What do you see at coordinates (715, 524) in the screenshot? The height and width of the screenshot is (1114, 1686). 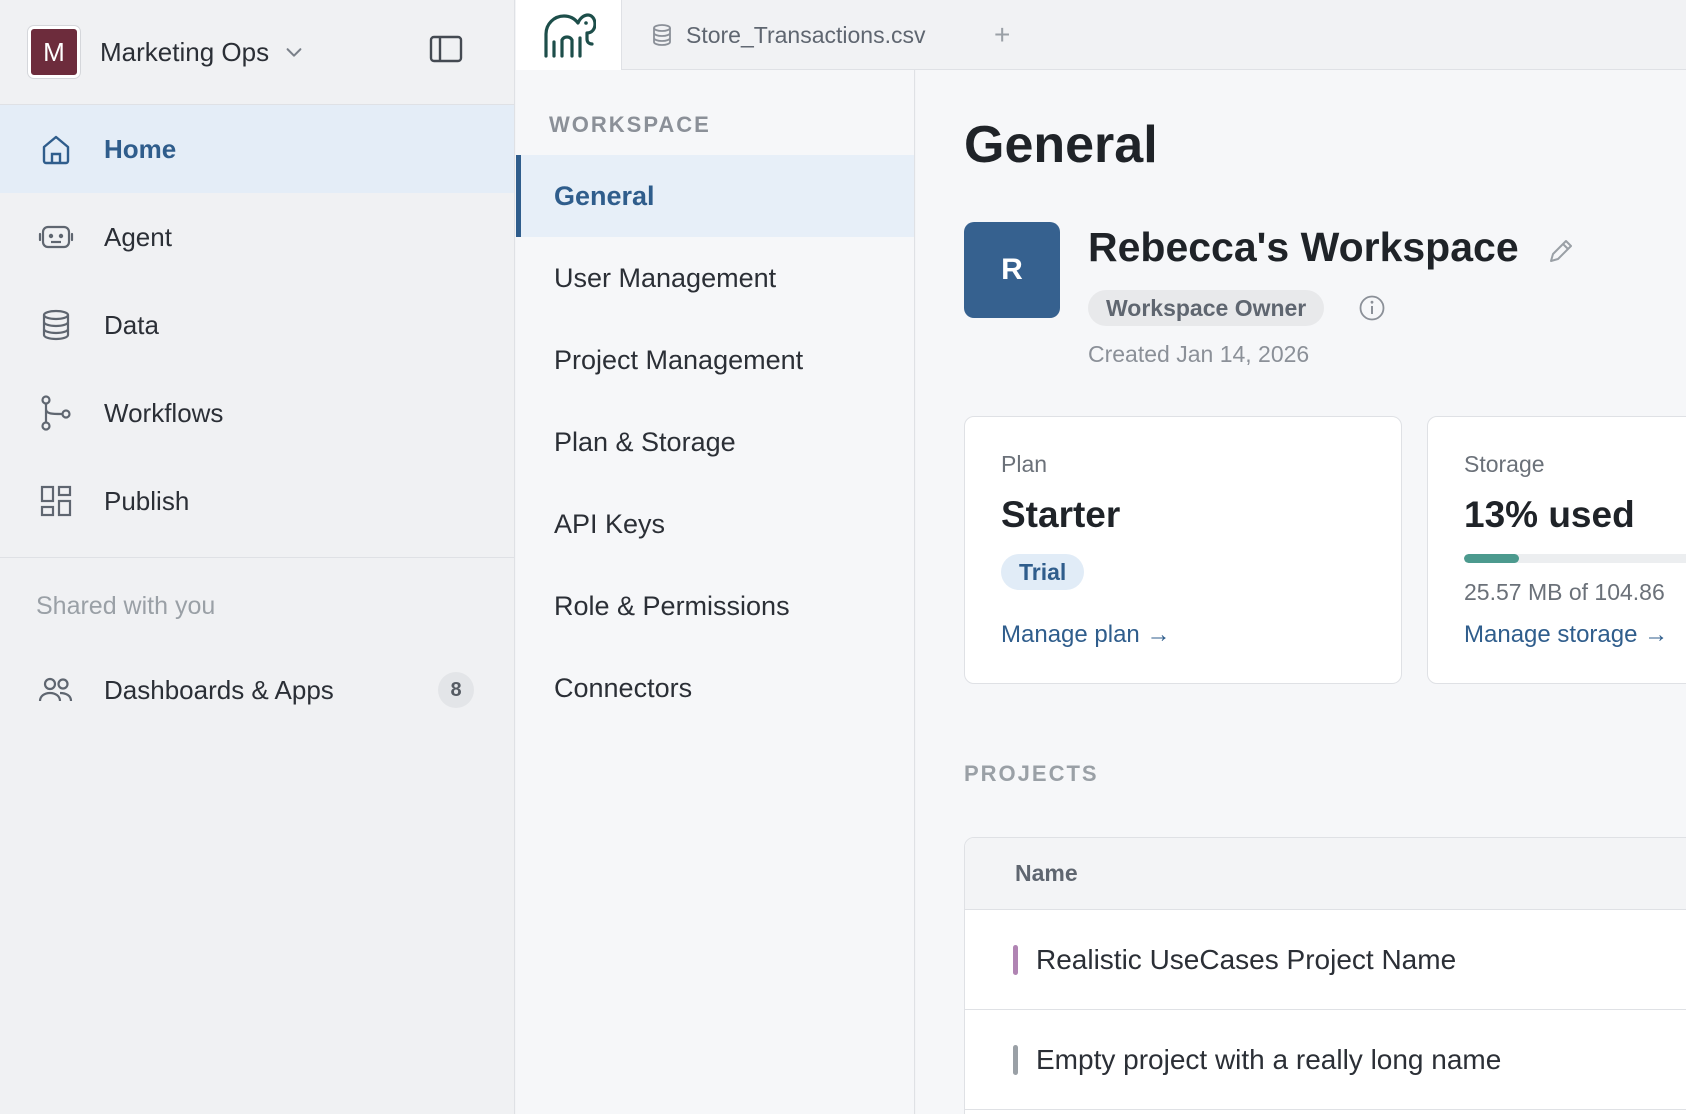 I see `settings-item-api-keys: API Keys` at bounding box center [715, 524].